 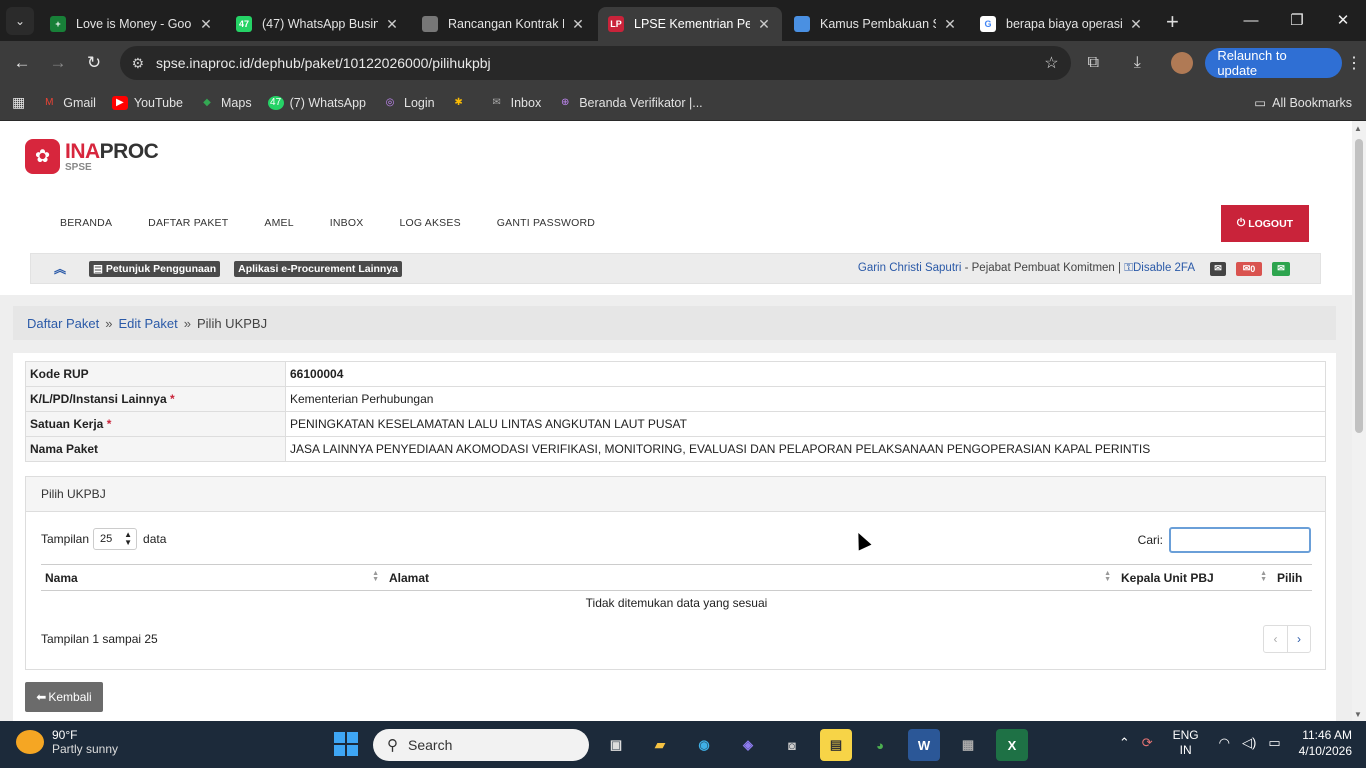 I want to click on browser-tab-active: LP LPSE Kementrian Perh ✕, so click(x=690, y=24).